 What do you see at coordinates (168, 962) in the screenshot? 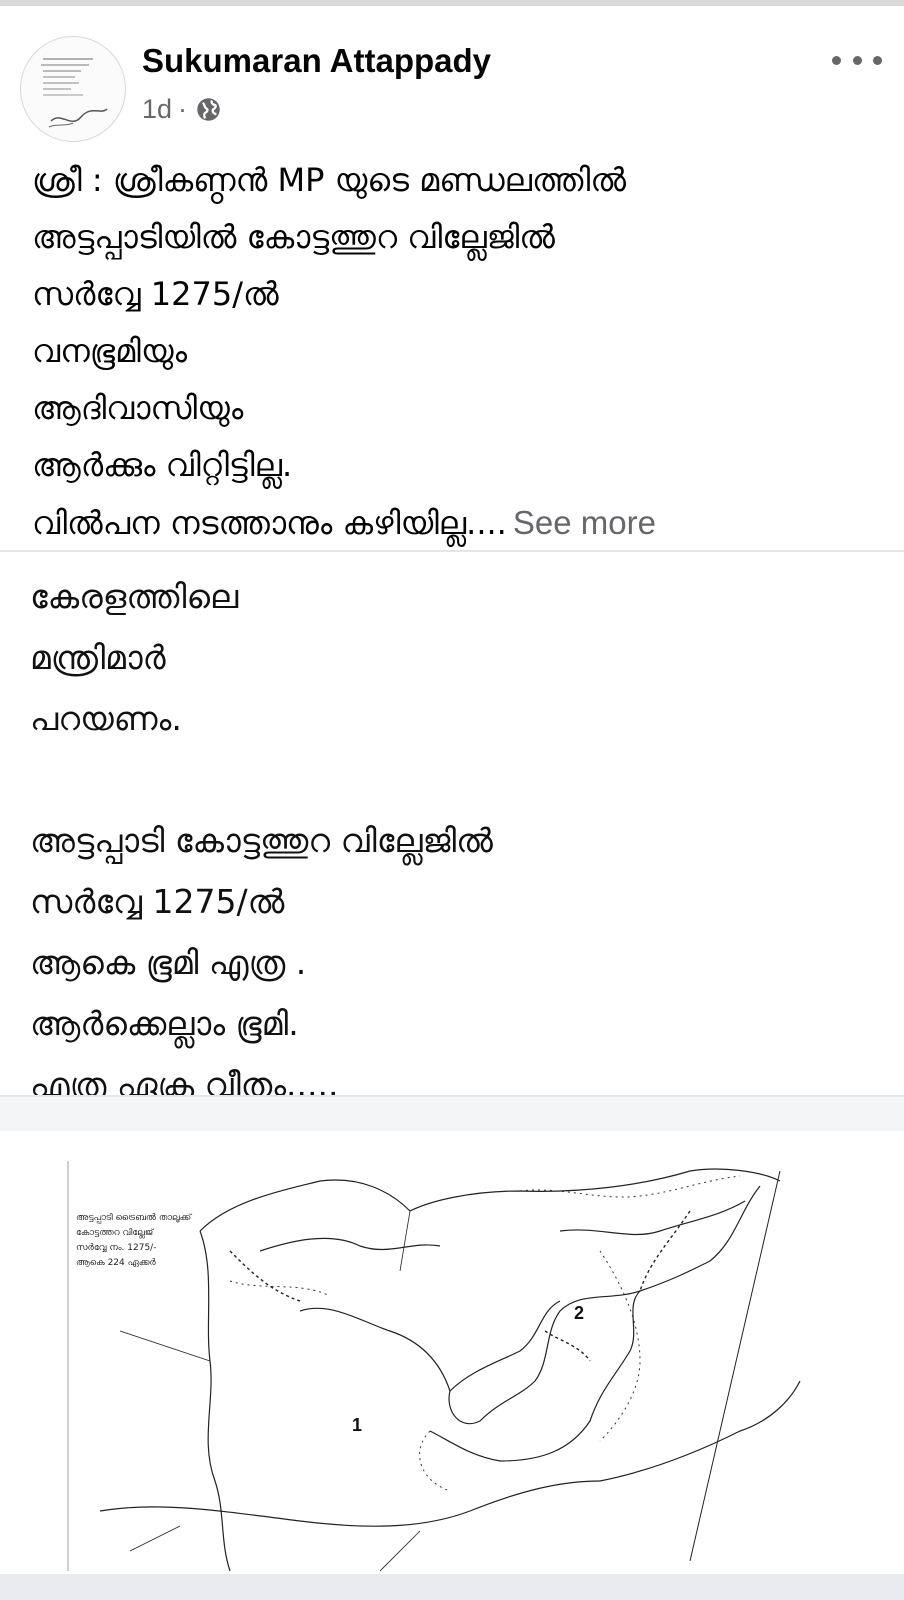
I see `image-text-line: ആകെ ഭൂമി എത്ര .` at bounding box center [168, 962].